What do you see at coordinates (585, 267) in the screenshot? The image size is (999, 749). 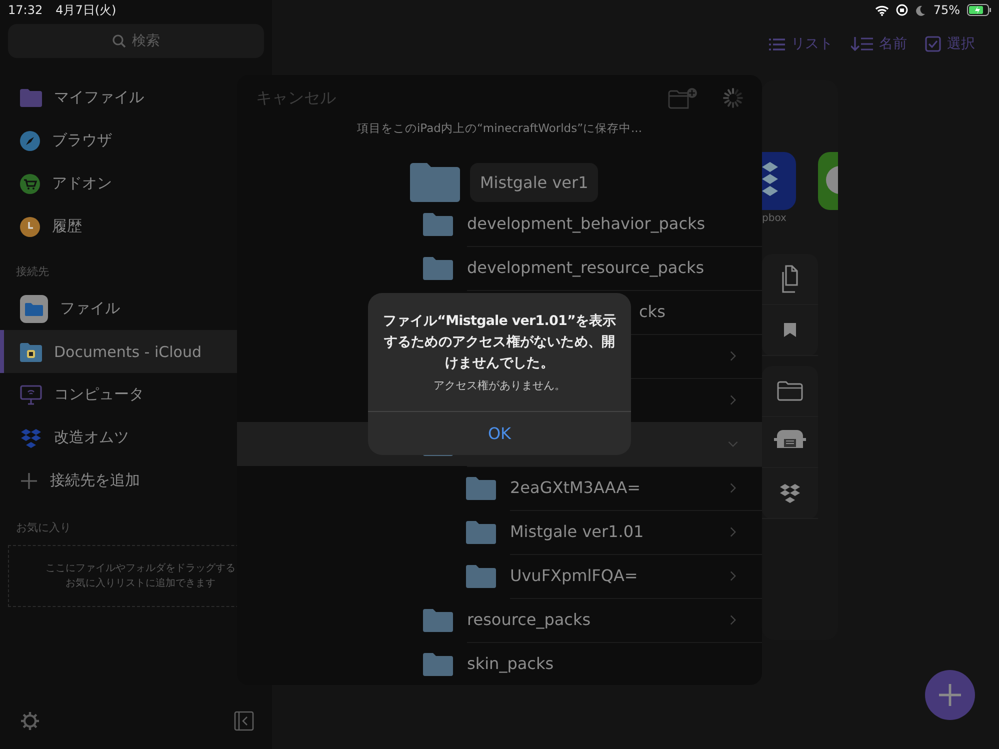 I see `folder-name: development_resource_packs` at bounding box center [585, 267].